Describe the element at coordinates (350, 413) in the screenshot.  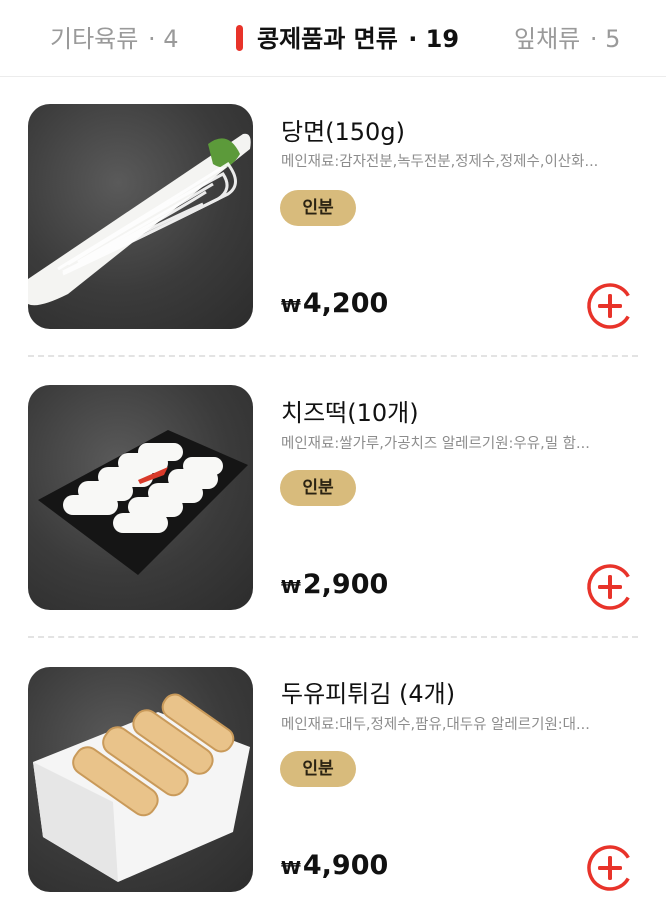
I see `product-name: 치즈떡(10개)` at that location.